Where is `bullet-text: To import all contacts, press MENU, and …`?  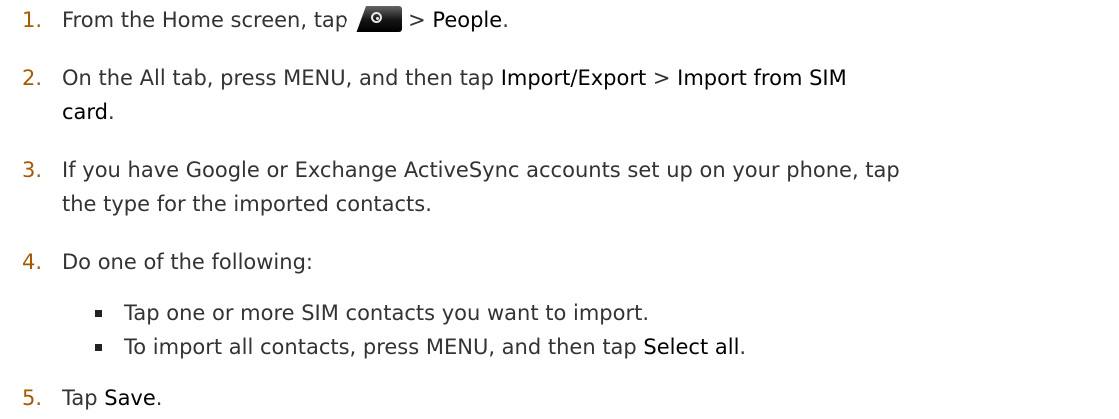 bullet-text: To import all contacts, press MENU, and … is located at coordinates (435, 347).